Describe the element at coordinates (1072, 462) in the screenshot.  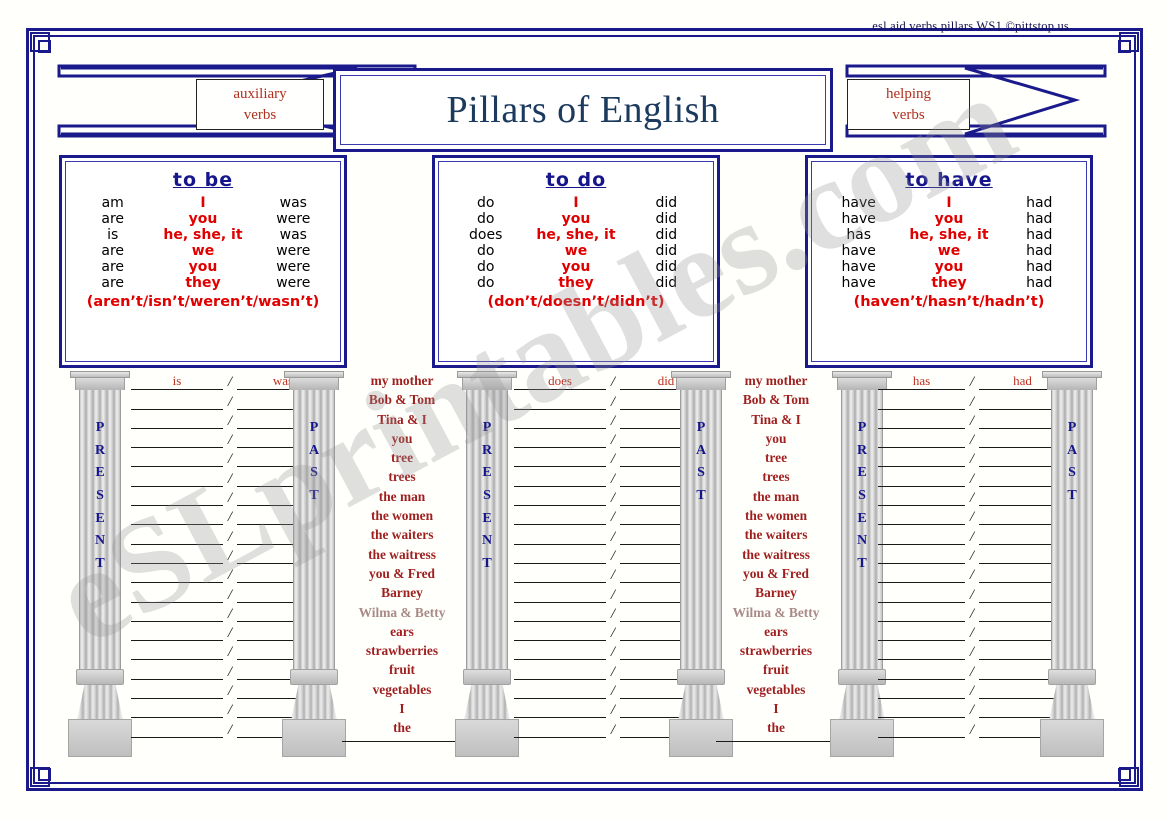
I see `pillar-label-past: PAST` at that location.